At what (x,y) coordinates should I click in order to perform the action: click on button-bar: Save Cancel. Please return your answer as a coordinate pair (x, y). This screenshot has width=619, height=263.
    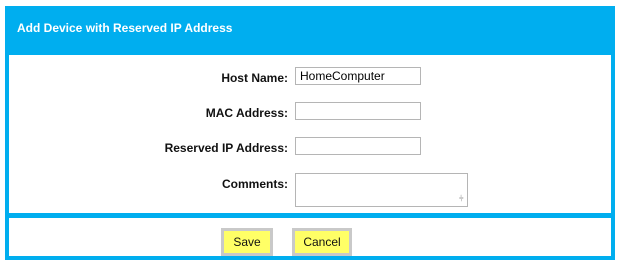
    Looking at the image, I should click on (310, 237).